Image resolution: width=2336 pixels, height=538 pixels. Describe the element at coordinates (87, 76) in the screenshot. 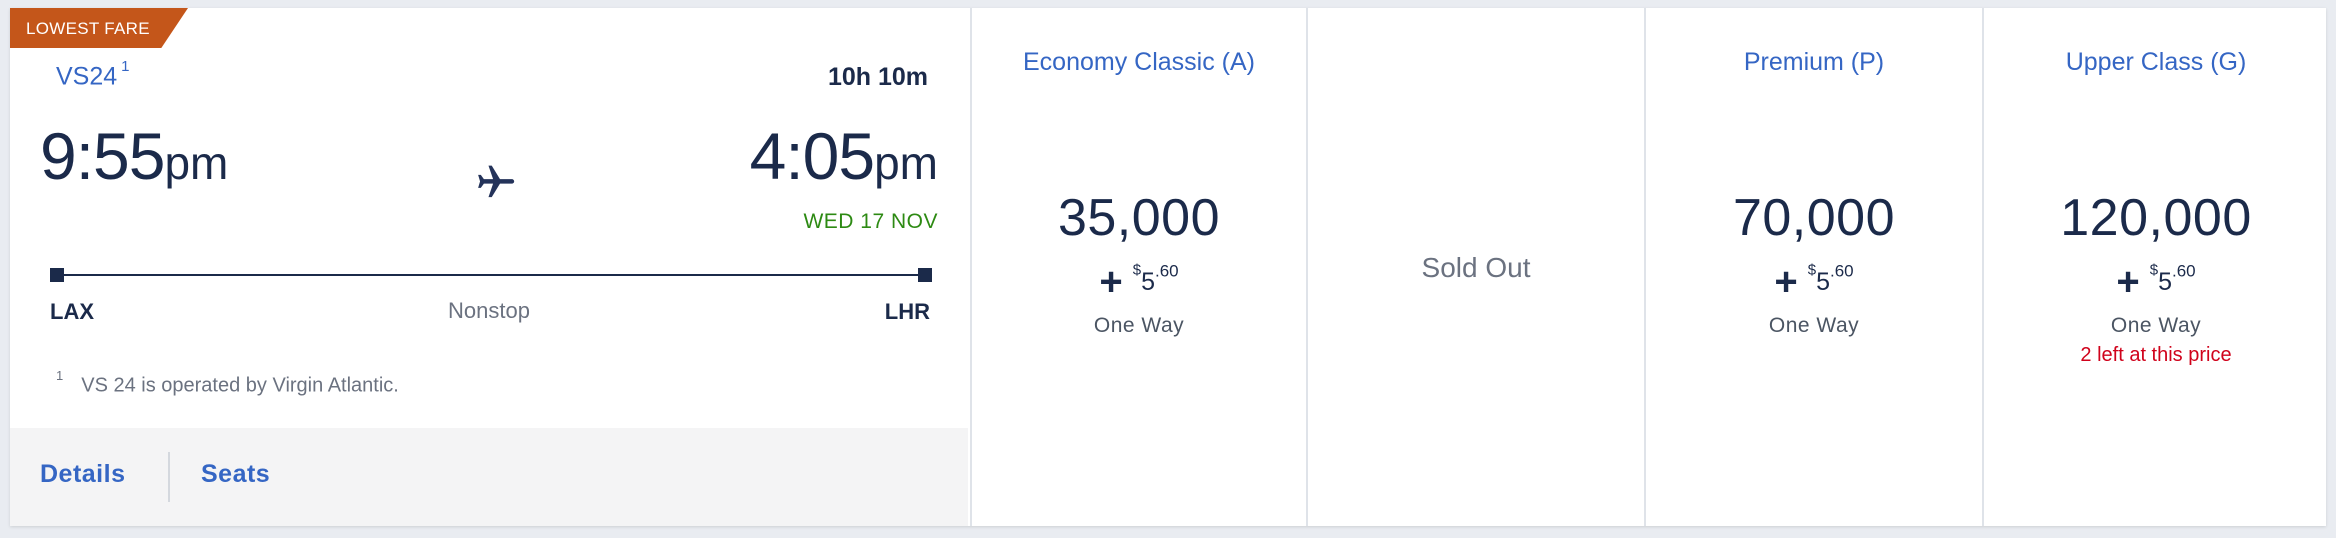

I see `flight-number: VS24` at that location.